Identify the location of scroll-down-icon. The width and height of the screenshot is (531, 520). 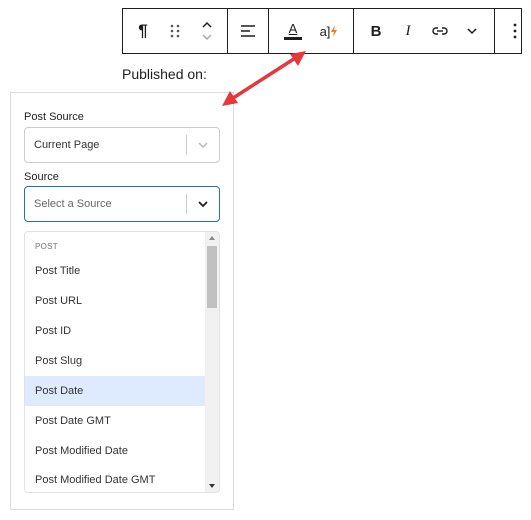
(212, 486).